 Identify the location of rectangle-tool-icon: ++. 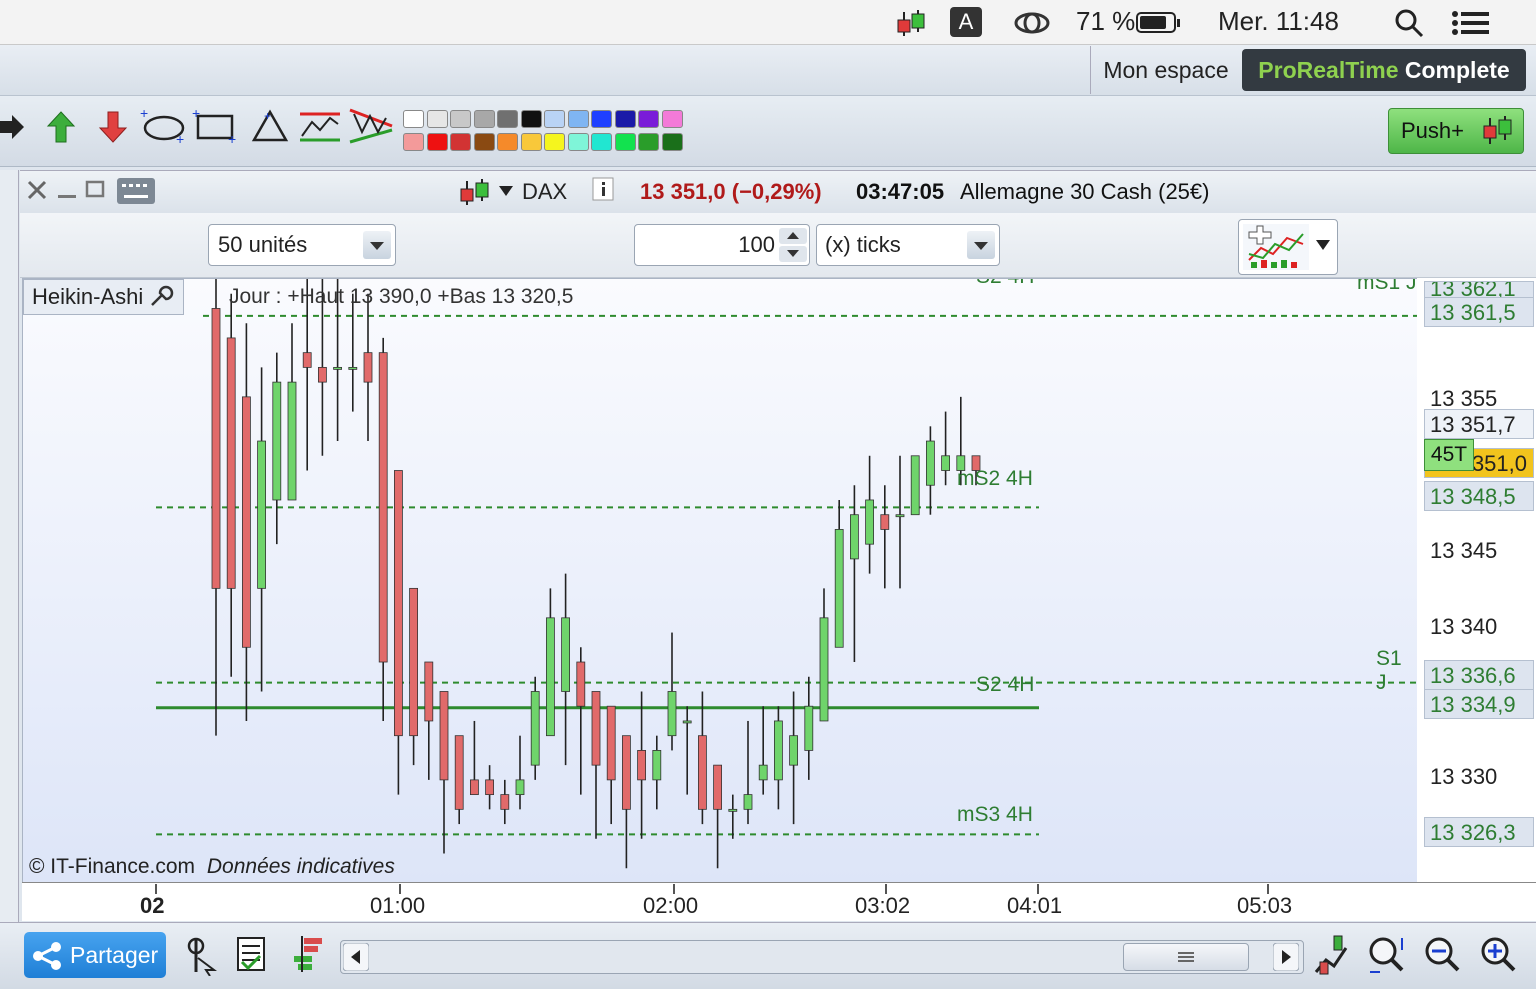
(216, 127).